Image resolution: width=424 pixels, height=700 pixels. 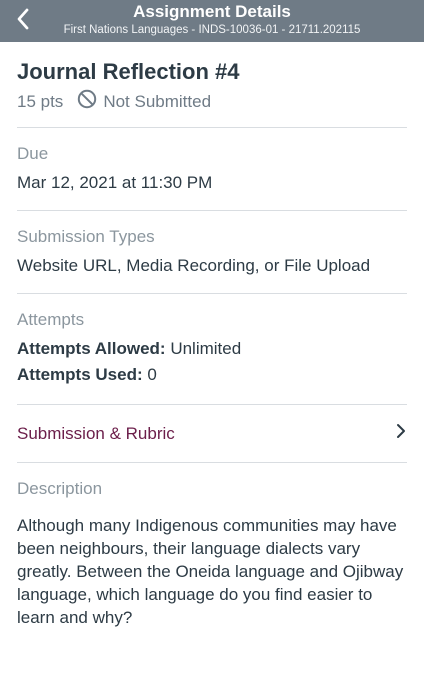 I want to click on attempts-used-value: 0, so click(x=152, y=374).